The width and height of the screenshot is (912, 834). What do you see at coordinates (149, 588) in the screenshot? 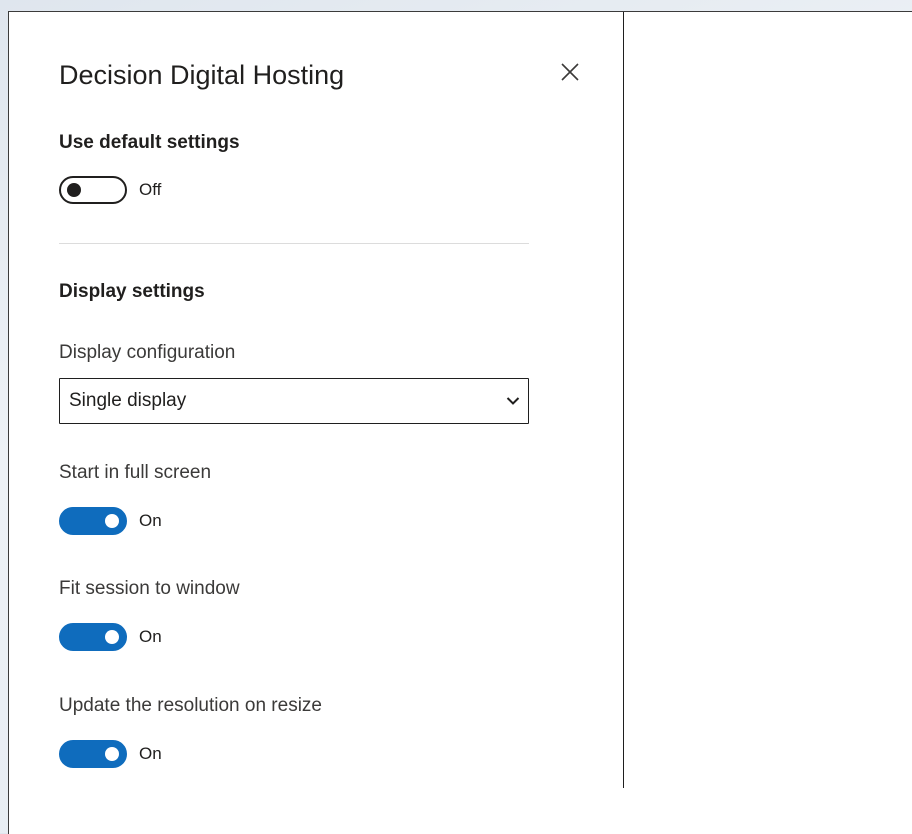
I see `fit-session-label: Fit session to window` at bounding box center [149, 588].